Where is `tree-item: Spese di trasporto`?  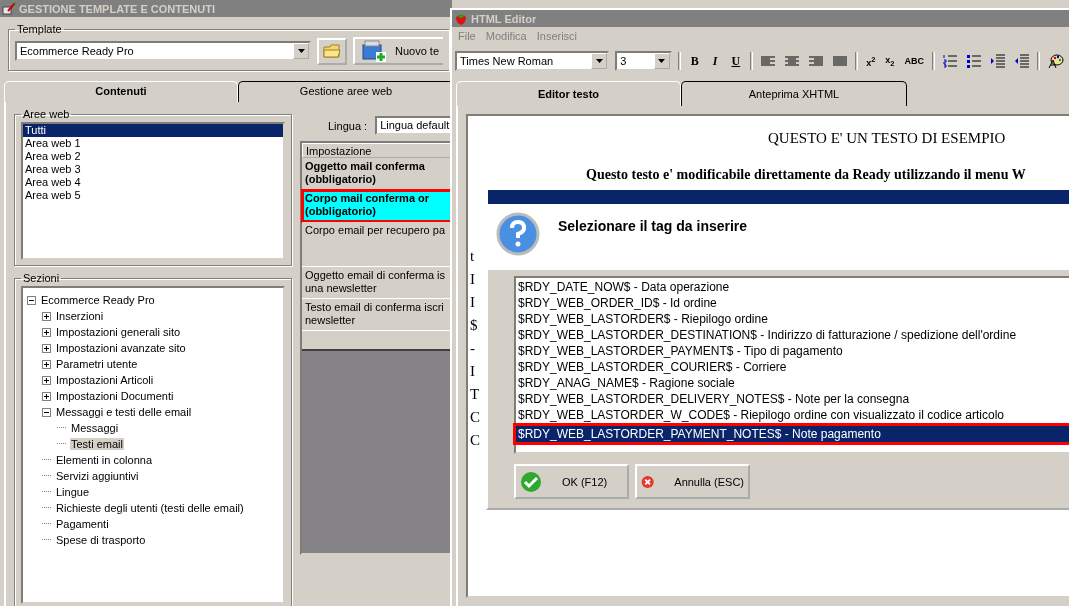 tree-item: Spese di trasporto is located at coordinates (101, 540).